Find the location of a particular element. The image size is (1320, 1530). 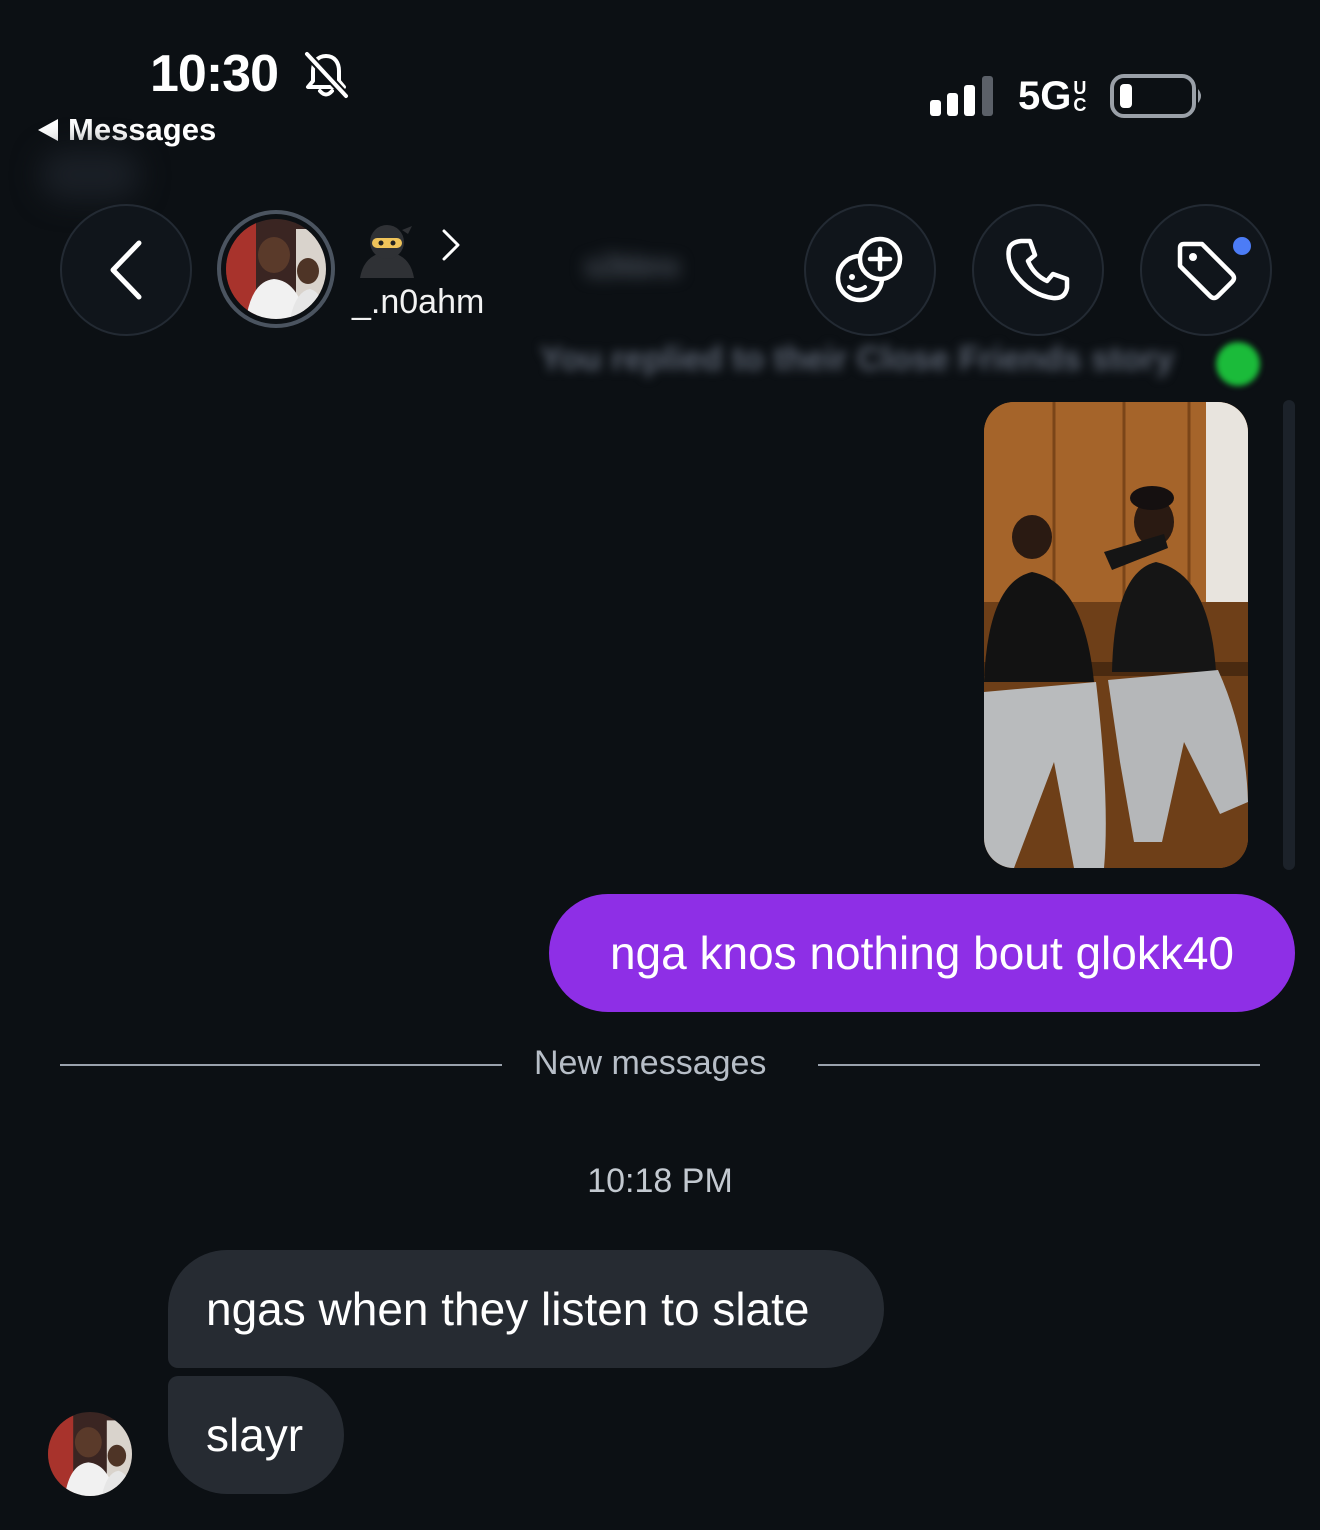

blurred-name: s2kbnx is located at coordinates (633, 266).